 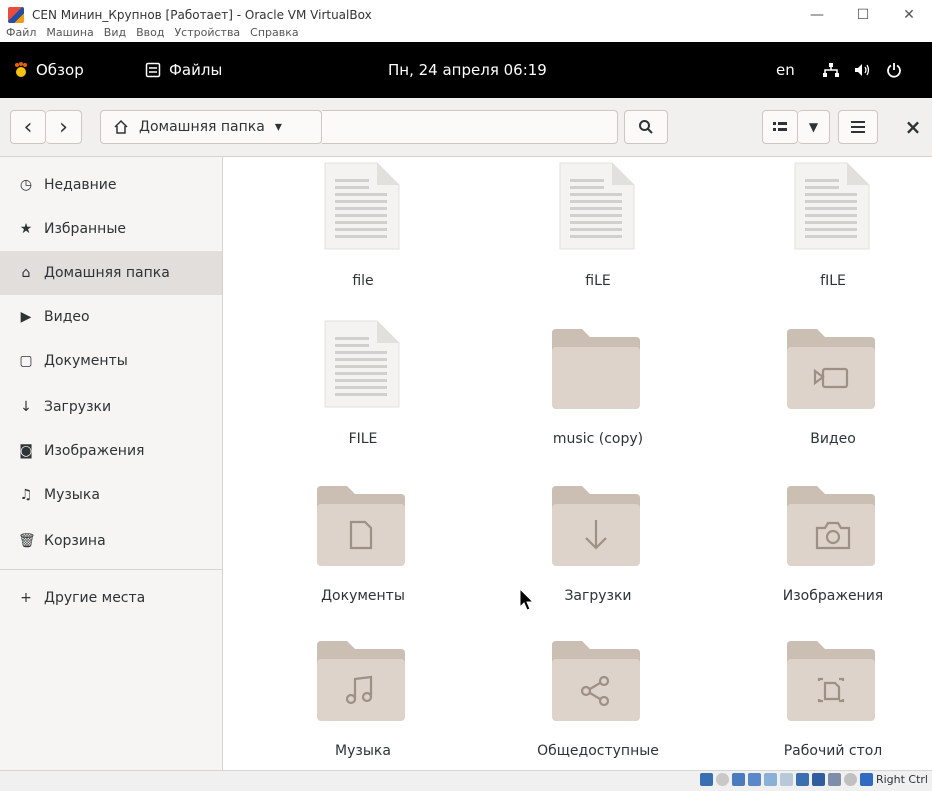 What do you see at coordinates (26, 185) in the screenshot?
I see `clock-icon: ◷` at bounding box center [26, 185].